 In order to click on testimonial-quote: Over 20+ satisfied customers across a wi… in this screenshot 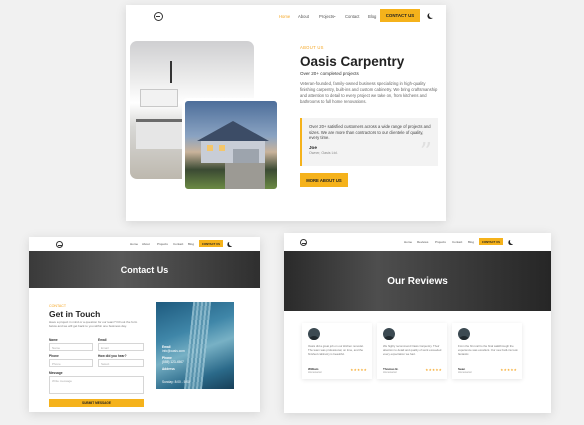, I will do `click(369, 142)`.